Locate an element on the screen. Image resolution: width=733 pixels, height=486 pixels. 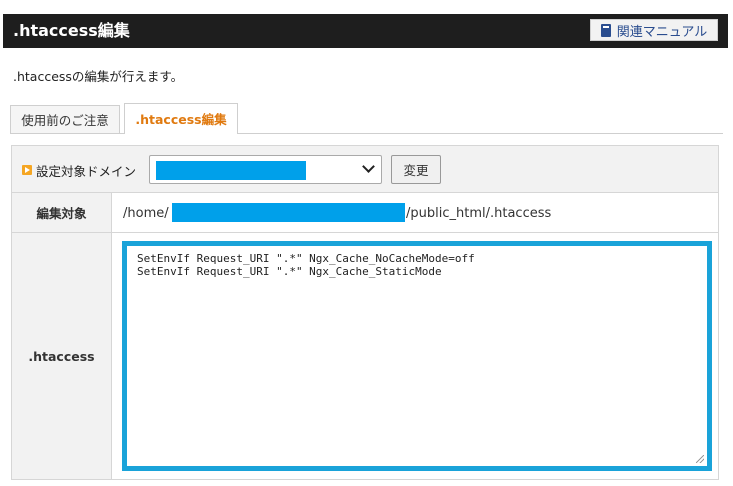
domain-label: 設定対象ドメイン is located at coordinates (86, 171).